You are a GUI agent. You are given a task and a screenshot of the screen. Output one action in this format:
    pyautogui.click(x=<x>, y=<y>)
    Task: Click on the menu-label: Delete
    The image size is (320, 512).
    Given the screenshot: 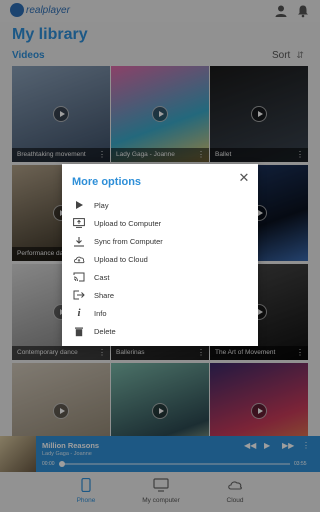 What is the action you would take?
    pyautogui.click(x=105, y=331)
    